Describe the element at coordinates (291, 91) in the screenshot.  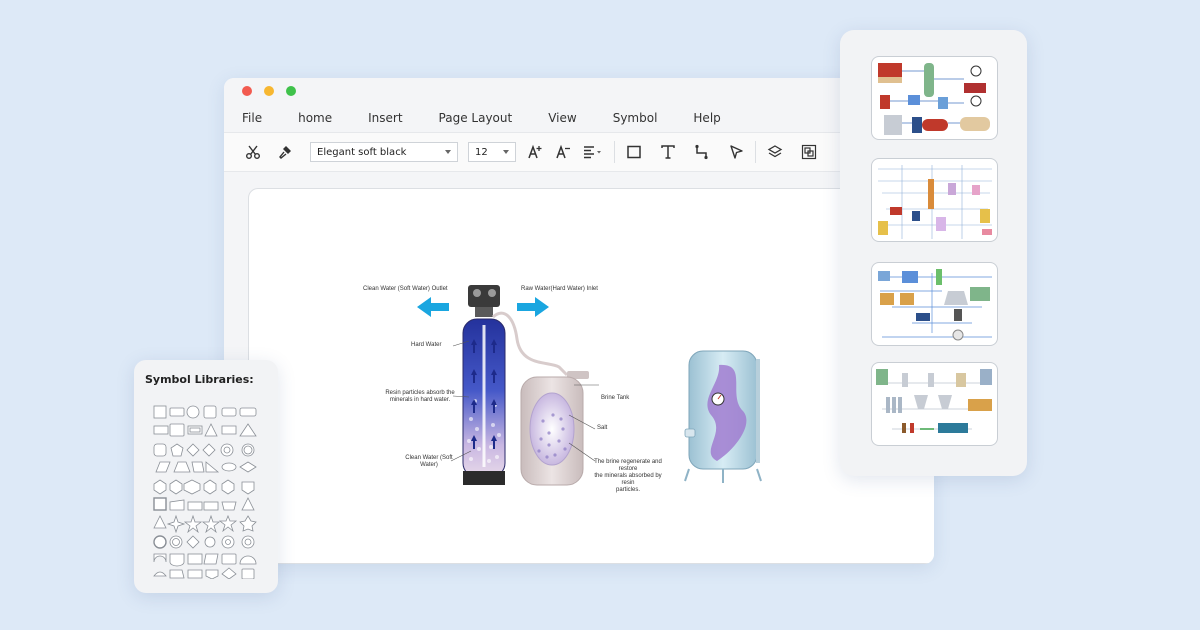
I see `maximize-window-button` at that location.